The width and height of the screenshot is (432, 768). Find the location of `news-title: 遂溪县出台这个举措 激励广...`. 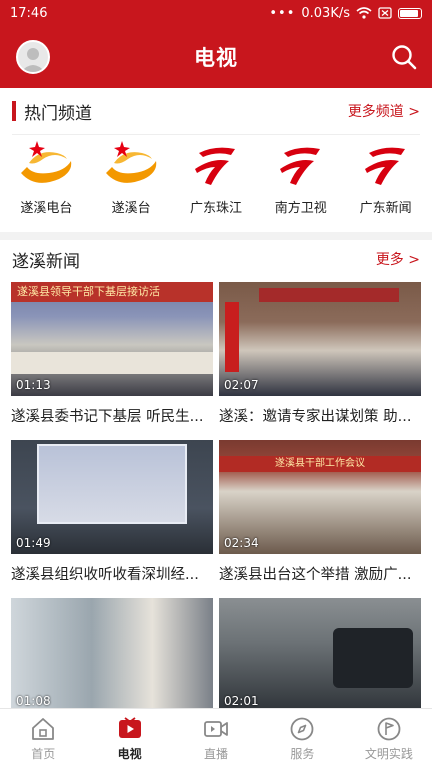

news-title: 遂溪县出台这个举措 激励广... is located at coordinates (315, 575).